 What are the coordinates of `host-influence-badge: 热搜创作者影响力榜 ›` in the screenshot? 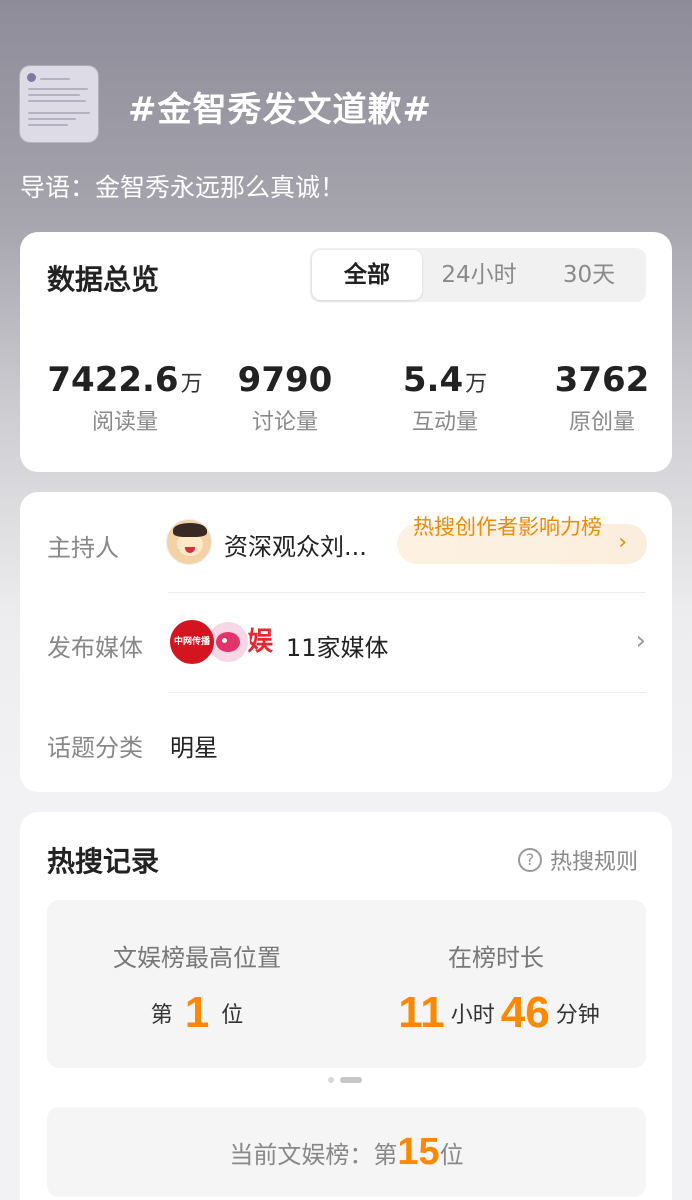 It's located at (522, 540).